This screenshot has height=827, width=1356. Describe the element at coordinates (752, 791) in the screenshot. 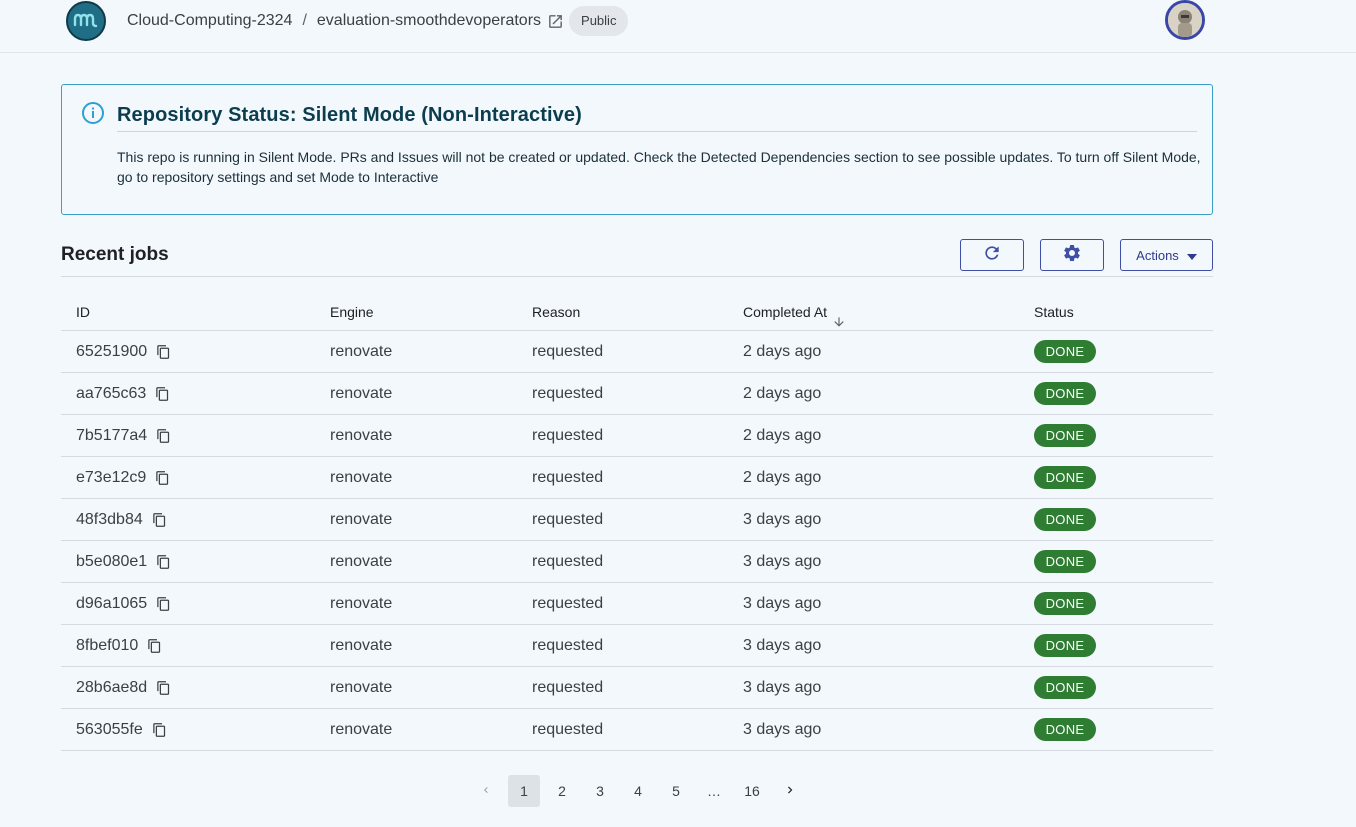

I see `page-button: 16` at that location.